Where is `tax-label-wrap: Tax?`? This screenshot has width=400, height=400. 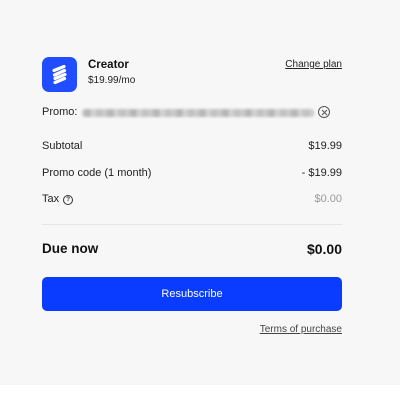
tax-label-wrap: Tax? is located at coordinates (58, 199).